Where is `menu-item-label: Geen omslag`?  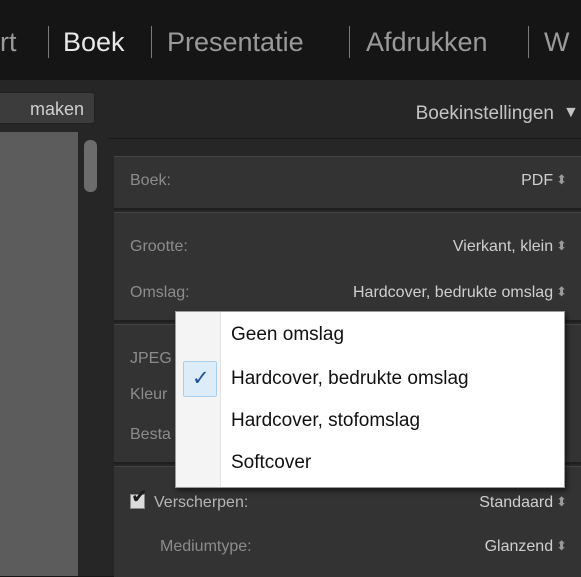 menu-item-label: Geen omslag is located at coordinates (288, 334).